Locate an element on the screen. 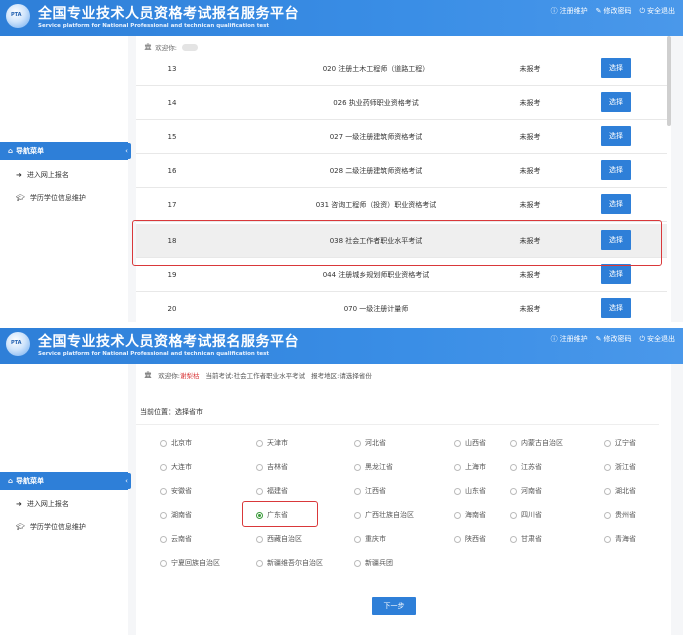 The width and height of the screenshot is (683, 635). province-option: 陕西省 is located at coordinates (470, 539).